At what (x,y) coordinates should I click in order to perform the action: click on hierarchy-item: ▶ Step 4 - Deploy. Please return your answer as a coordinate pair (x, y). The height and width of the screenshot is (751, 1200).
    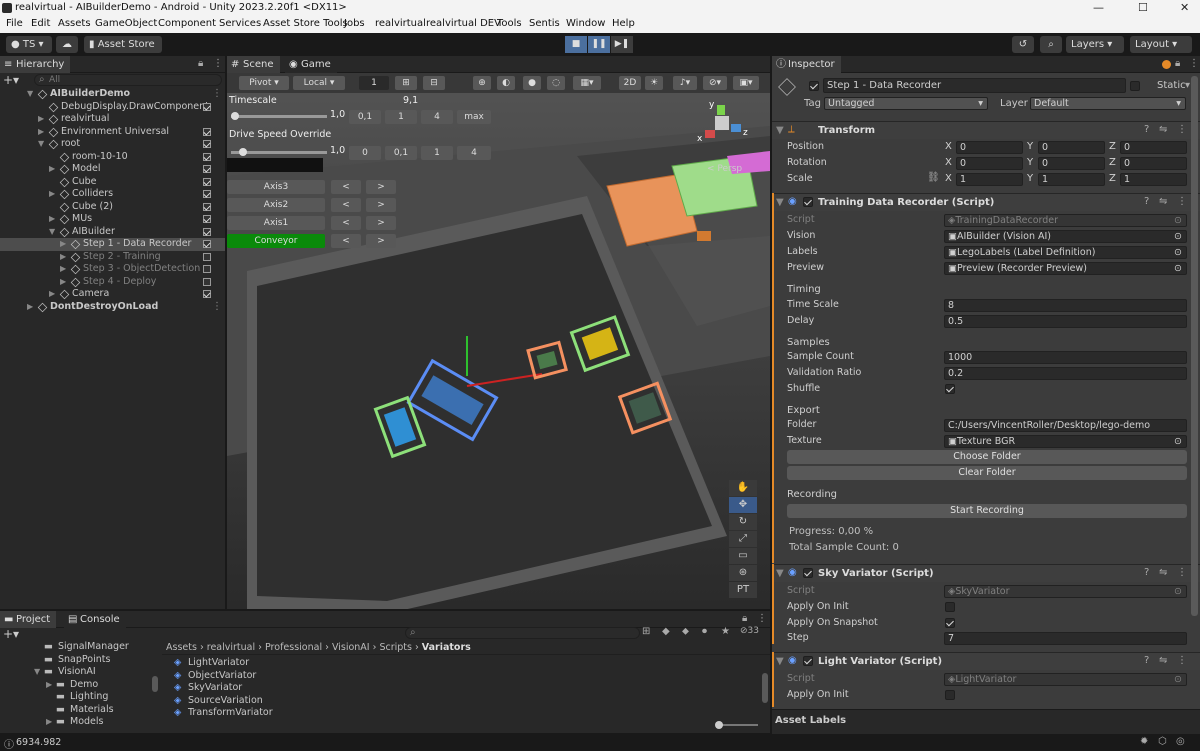
    Looking at the image, I should click on (112, 282).